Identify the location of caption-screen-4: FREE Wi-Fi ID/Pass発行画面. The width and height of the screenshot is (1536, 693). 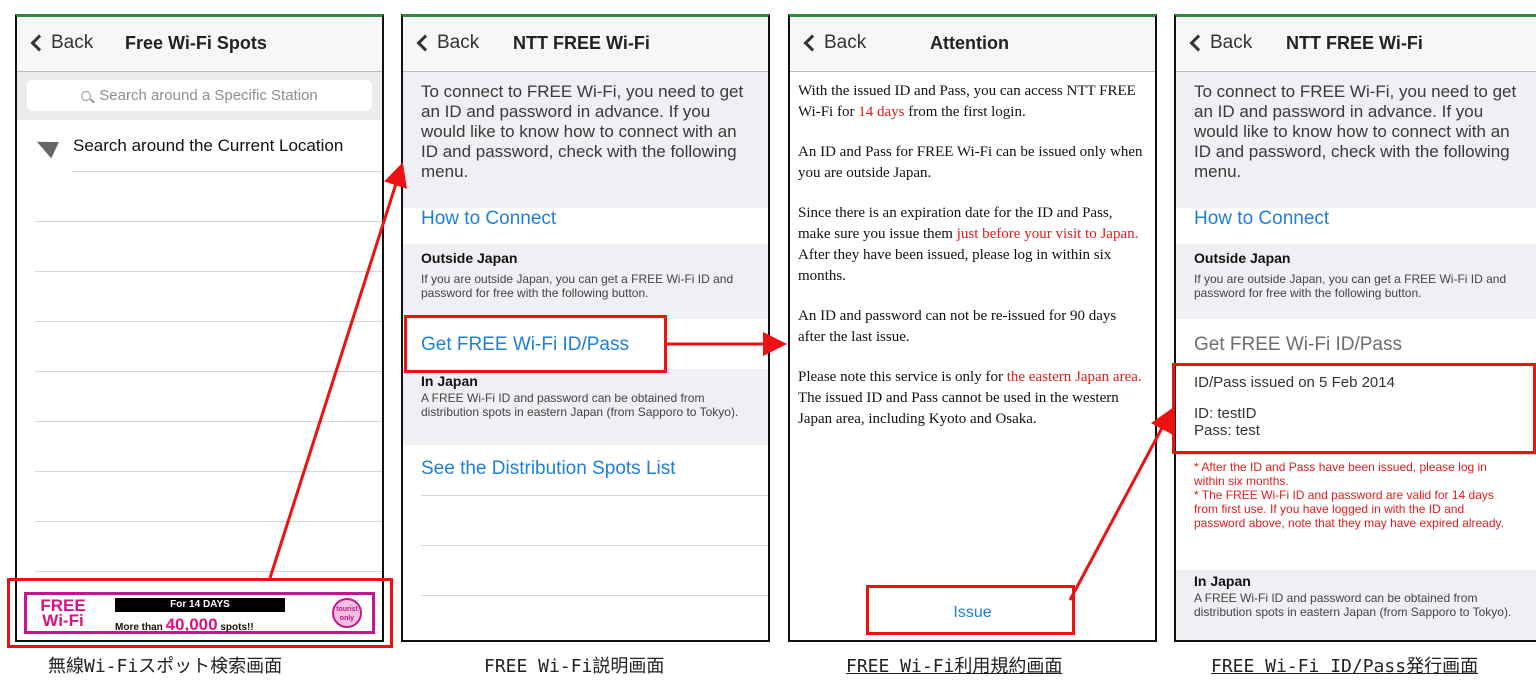
(1345, 666).